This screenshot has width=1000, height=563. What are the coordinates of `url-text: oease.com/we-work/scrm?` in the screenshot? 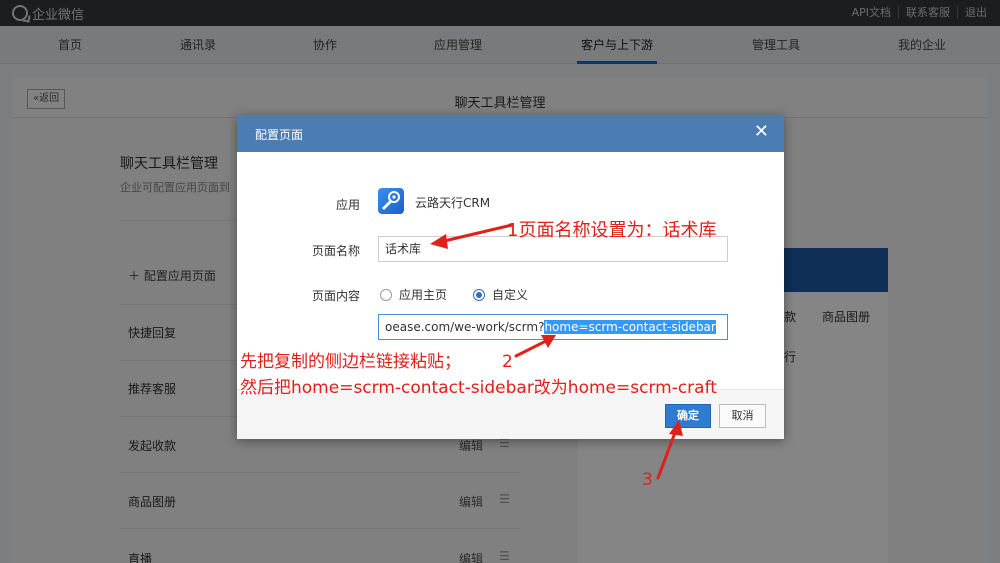 It's located at (465, 327).